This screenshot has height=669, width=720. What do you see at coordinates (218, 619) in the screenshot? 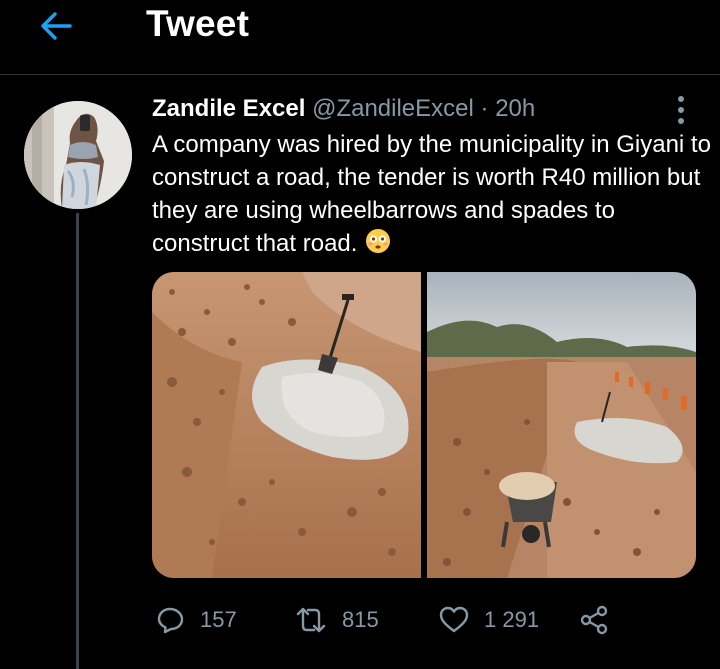
I see `reply-count: 157` at bounding box center [218, 619].